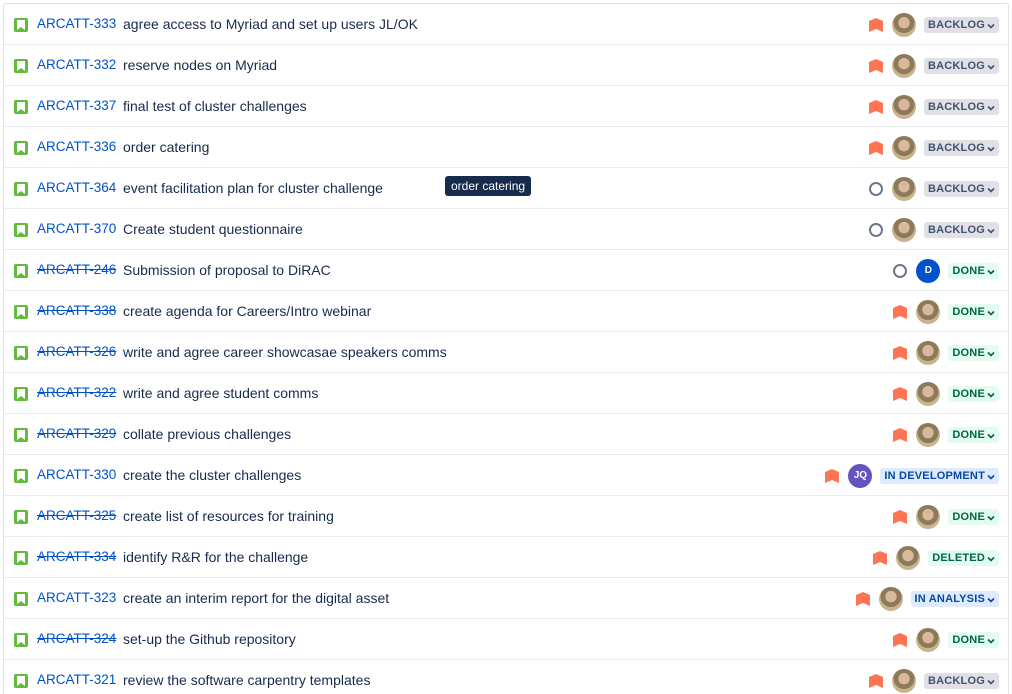  I want to click on issue-key-link: ARCATT-326, so click(76, 351).